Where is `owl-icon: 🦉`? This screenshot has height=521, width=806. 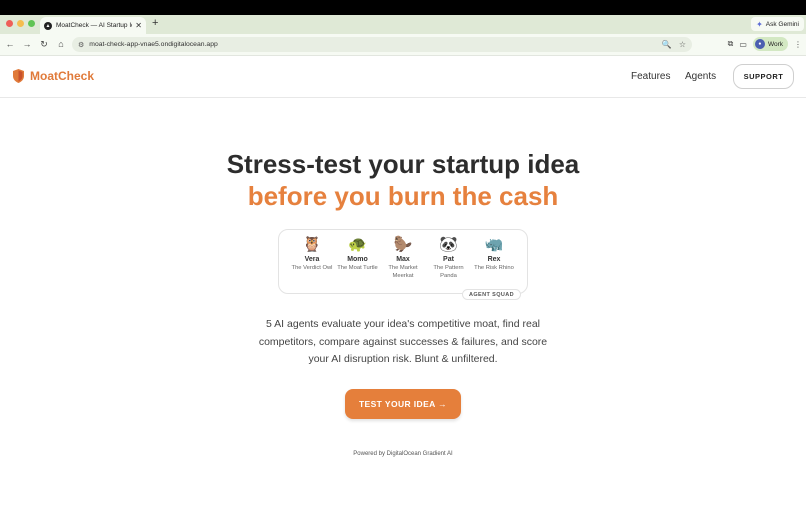
owl-icon: 🦉 is located at coordinates (312, 244).